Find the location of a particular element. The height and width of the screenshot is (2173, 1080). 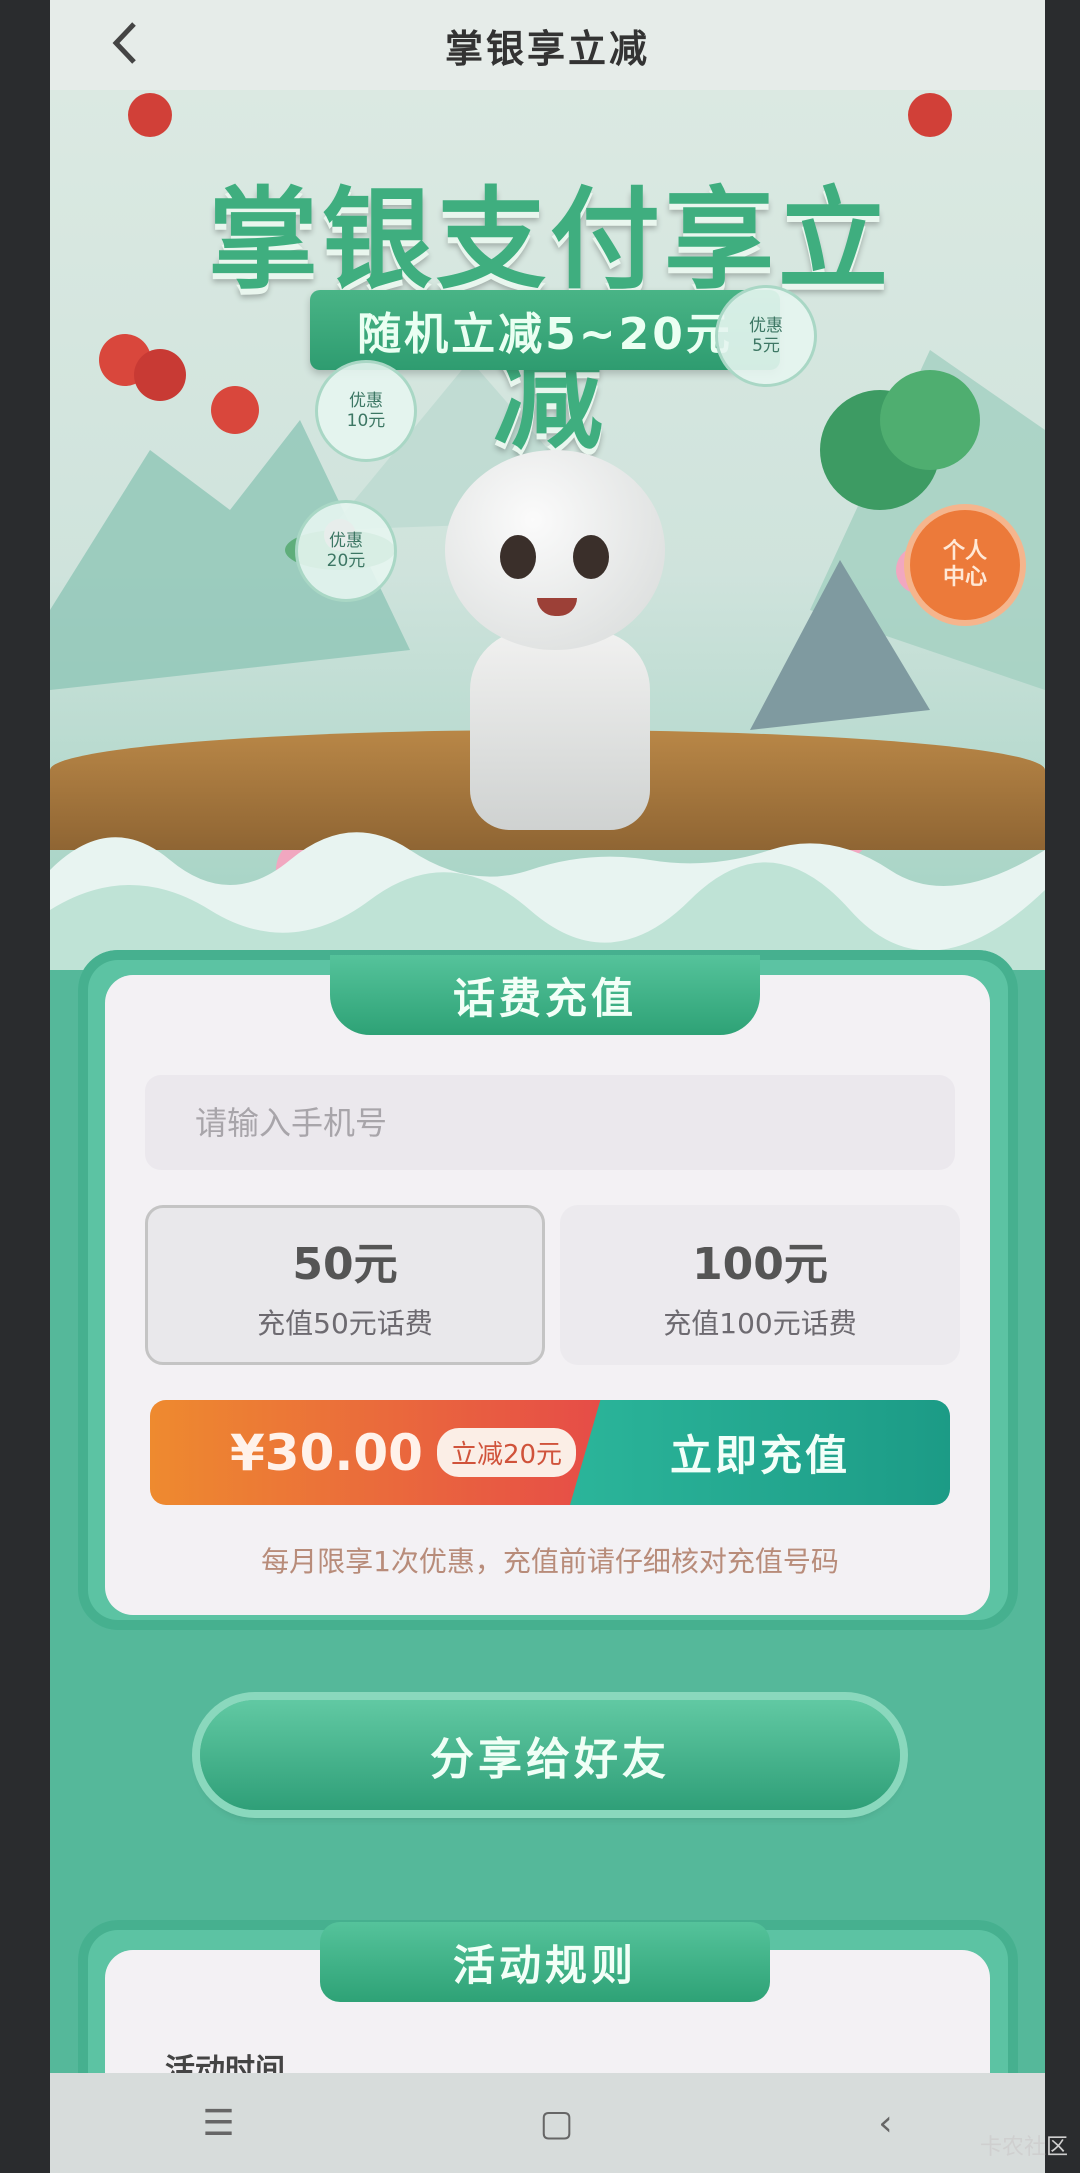

watermark: 卡农社区 is located at coordinates (1023, 2147).